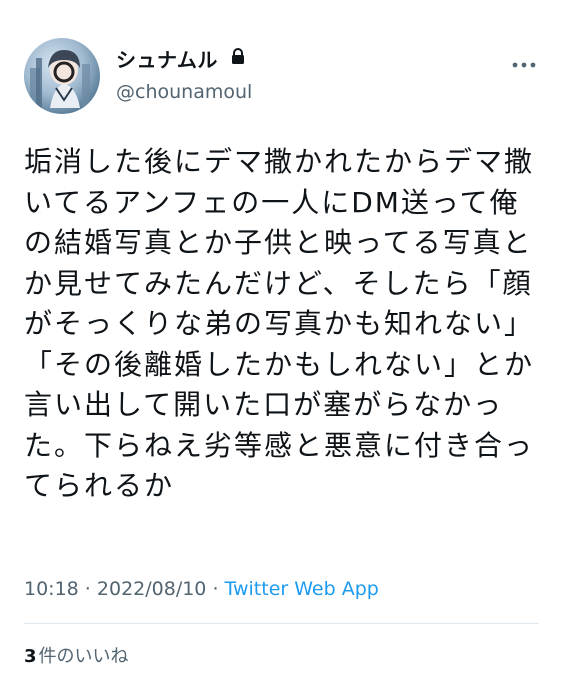  Describe the element at coordinates (51, 589) in the screenshot. I see `tweet-time: 10:18` at that location.